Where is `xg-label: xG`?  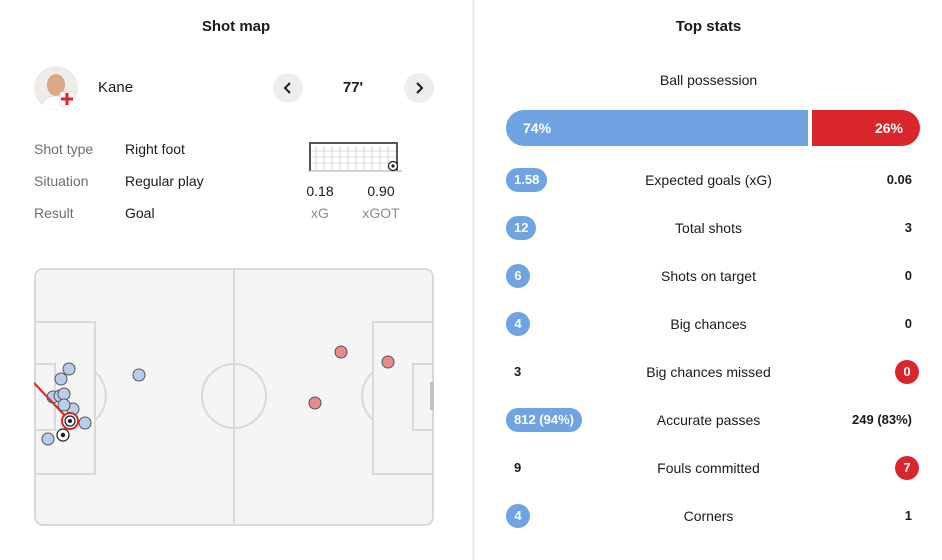
xg-label: xG is located at coordinates (320, 213).